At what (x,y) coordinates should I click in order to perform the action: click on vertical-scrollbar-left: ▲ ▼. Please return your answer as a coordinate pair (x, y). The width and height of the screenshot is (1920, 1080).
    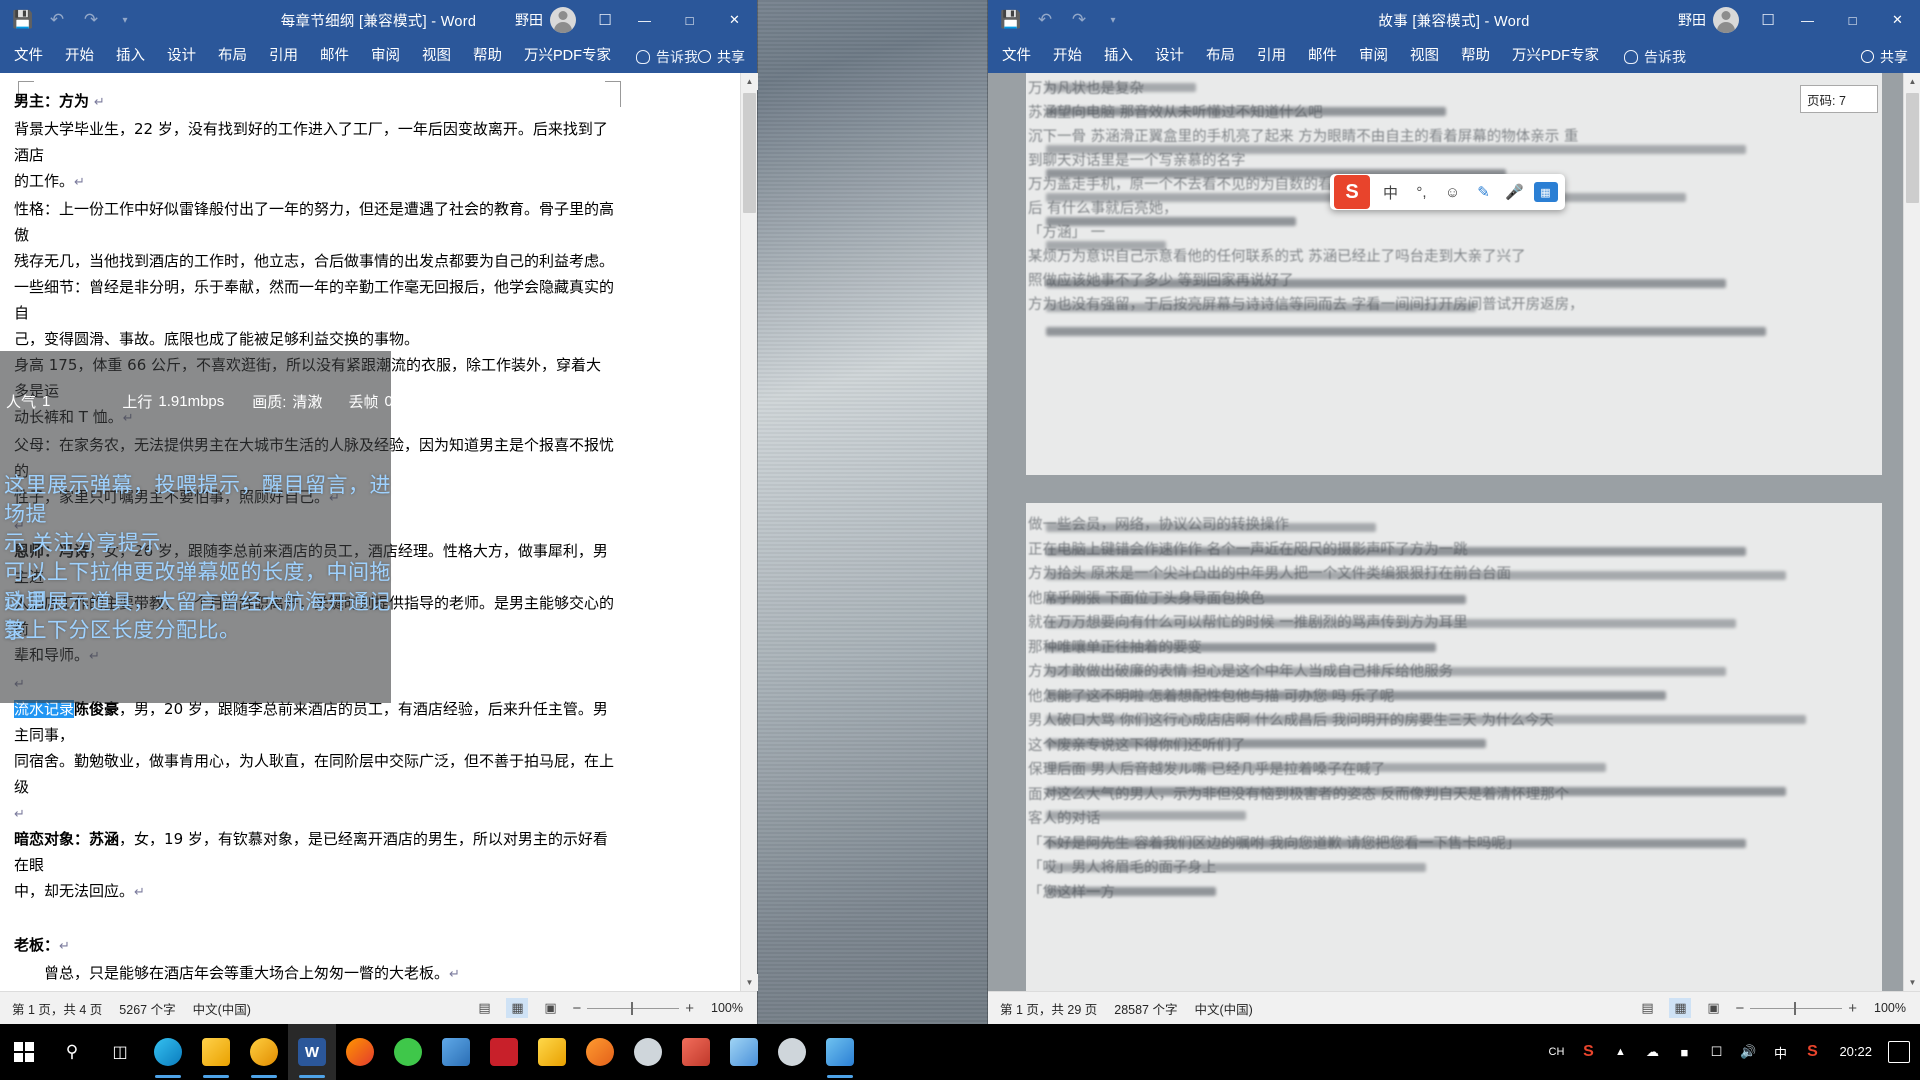
    Looking at the image, I should click on (749, 532).